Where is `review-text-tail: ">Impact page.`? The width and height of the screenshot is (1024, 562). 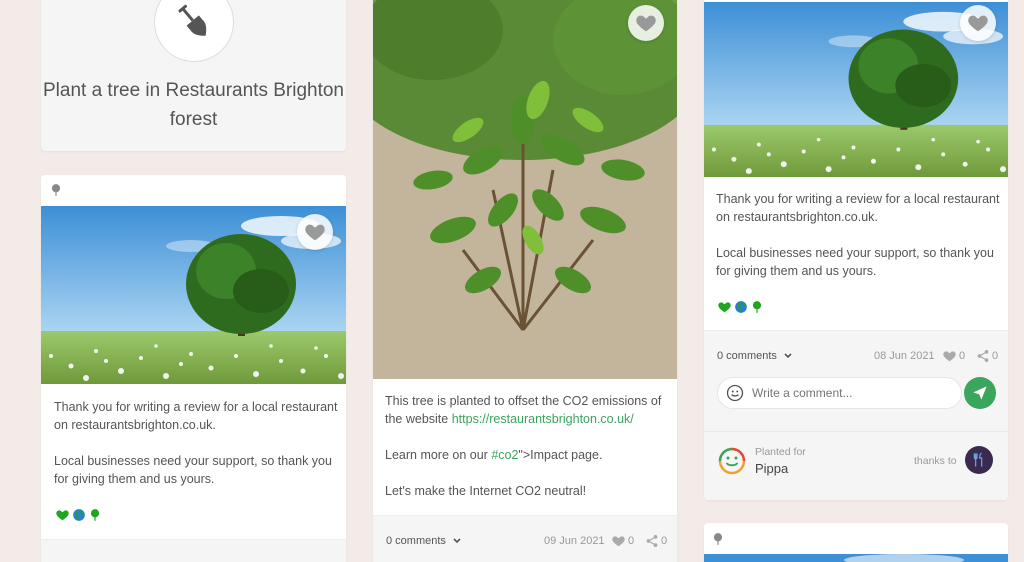
review-text-tail: ">Impact page. is located at coordinates (560, 455).